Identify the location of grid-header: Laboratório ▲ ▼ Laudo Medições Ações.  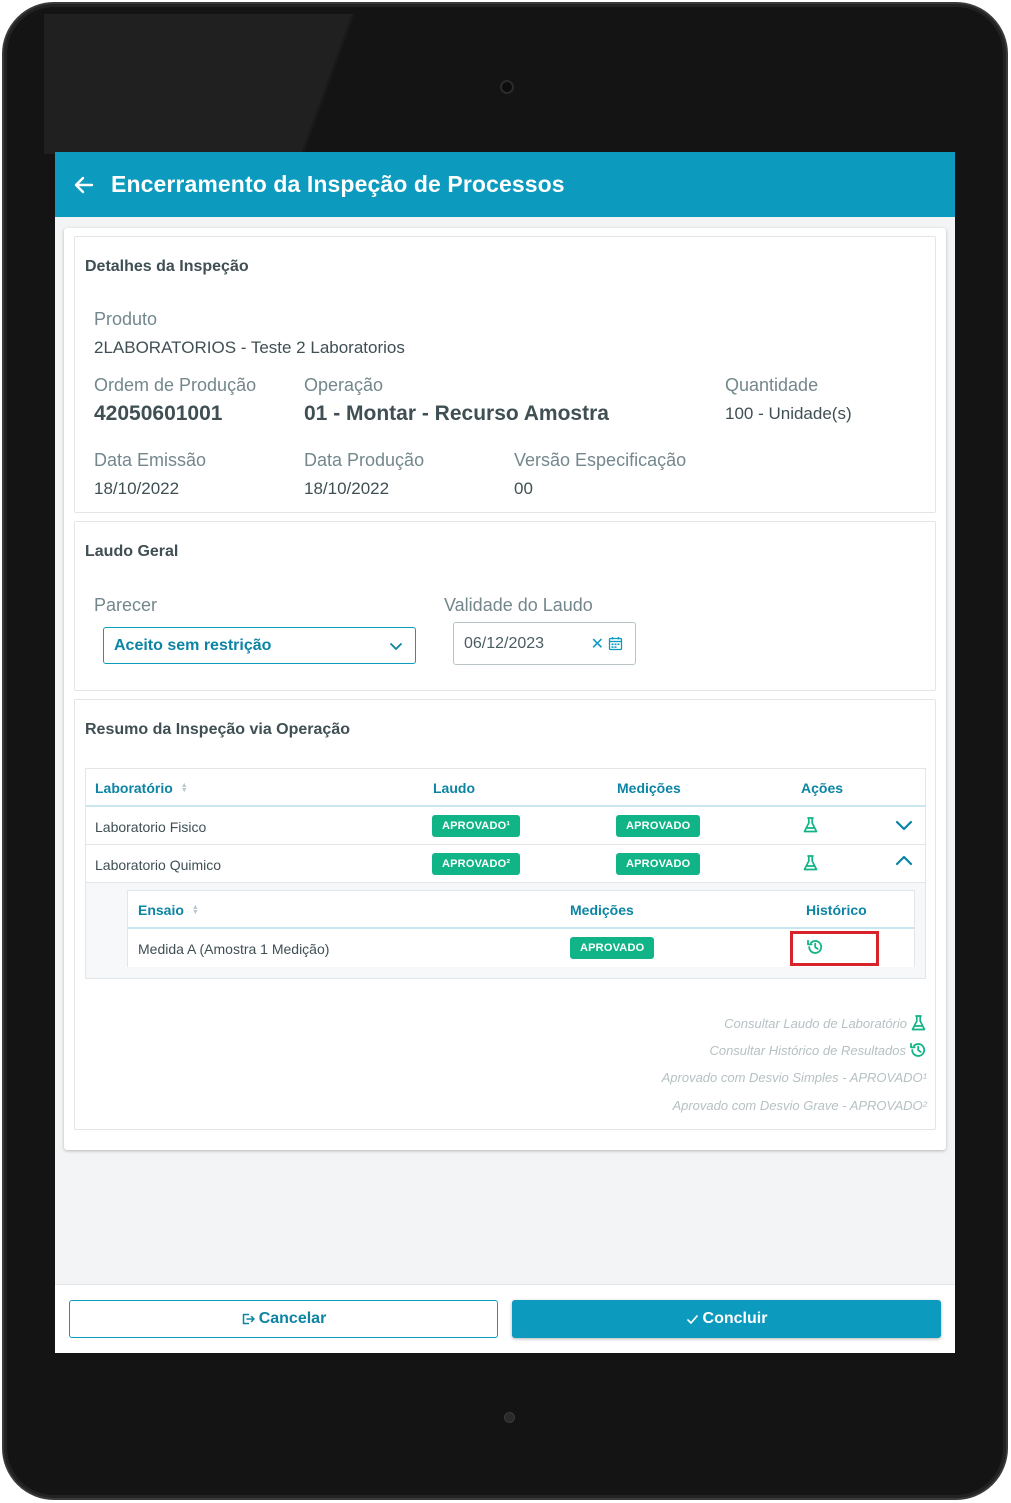
(505, 788).